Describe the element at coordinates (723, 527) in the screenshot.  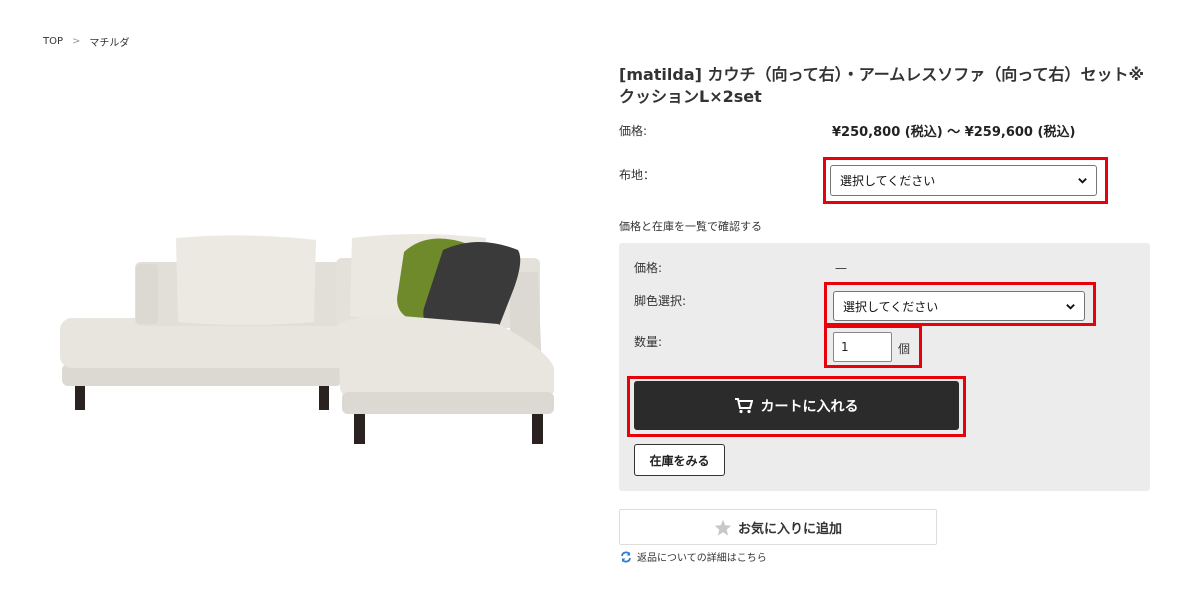
I see `star-icon` at that location.